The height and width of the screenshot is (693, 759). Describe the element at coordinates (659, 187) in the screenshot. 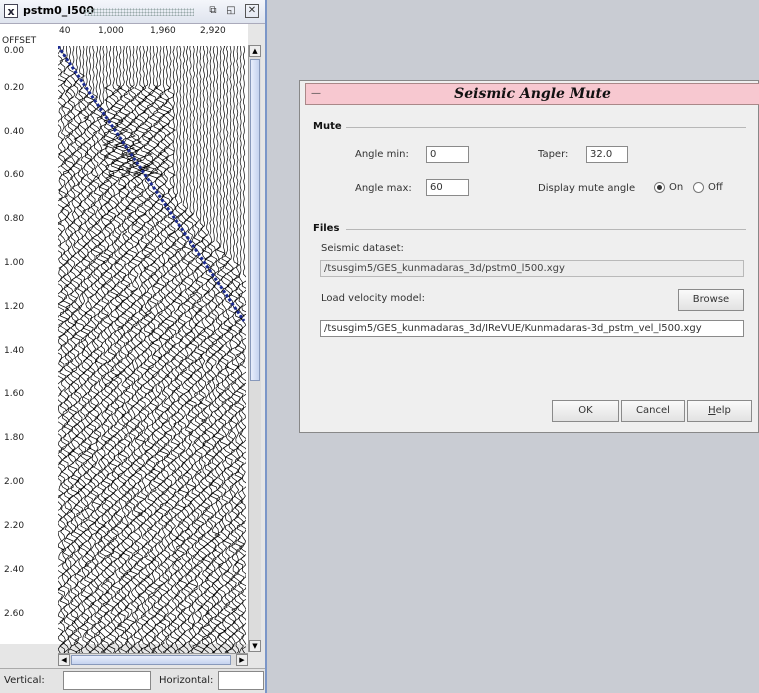

I see `radio-on-icon` at that location.